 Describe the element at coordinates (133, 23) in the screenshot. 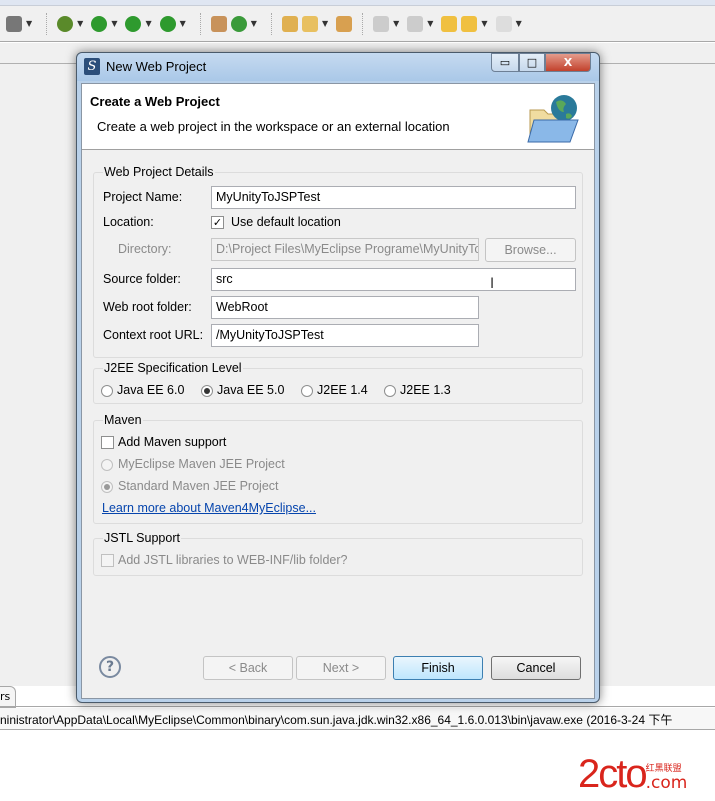

I see `run-coverage-icon` at that location.